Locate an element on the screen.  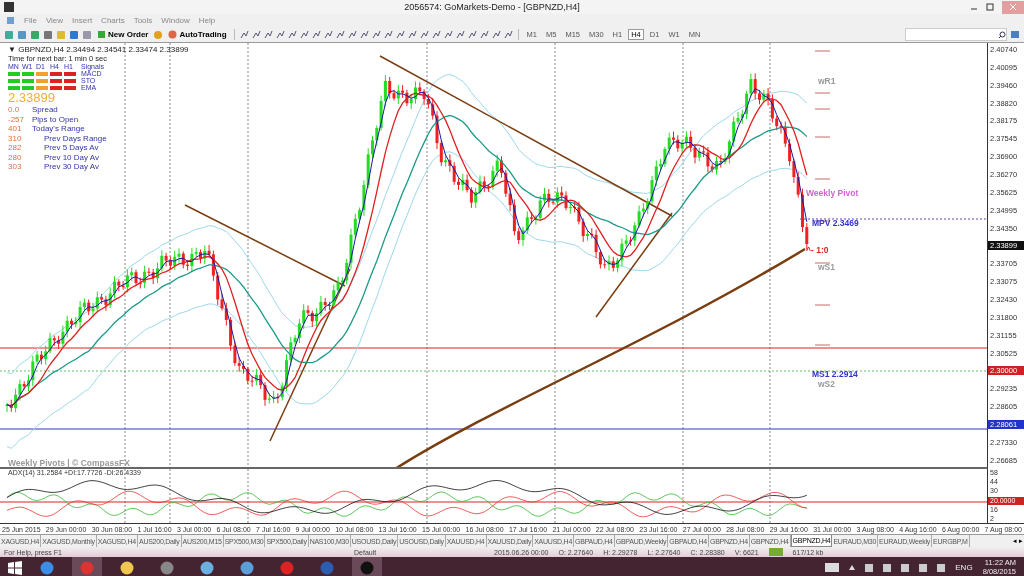
collapse-toggle: ▼ is located at coordinates (12, 49).